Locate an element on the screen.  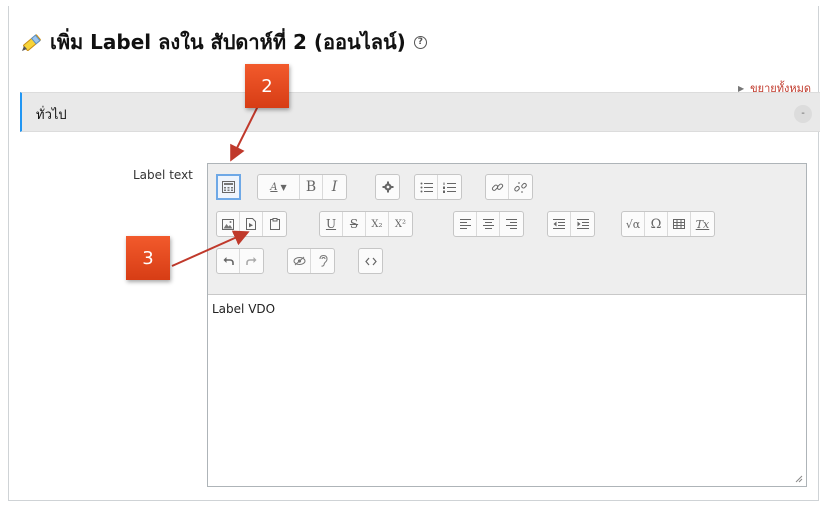
superscript-icon: X² is located at coordinates (400, 224).